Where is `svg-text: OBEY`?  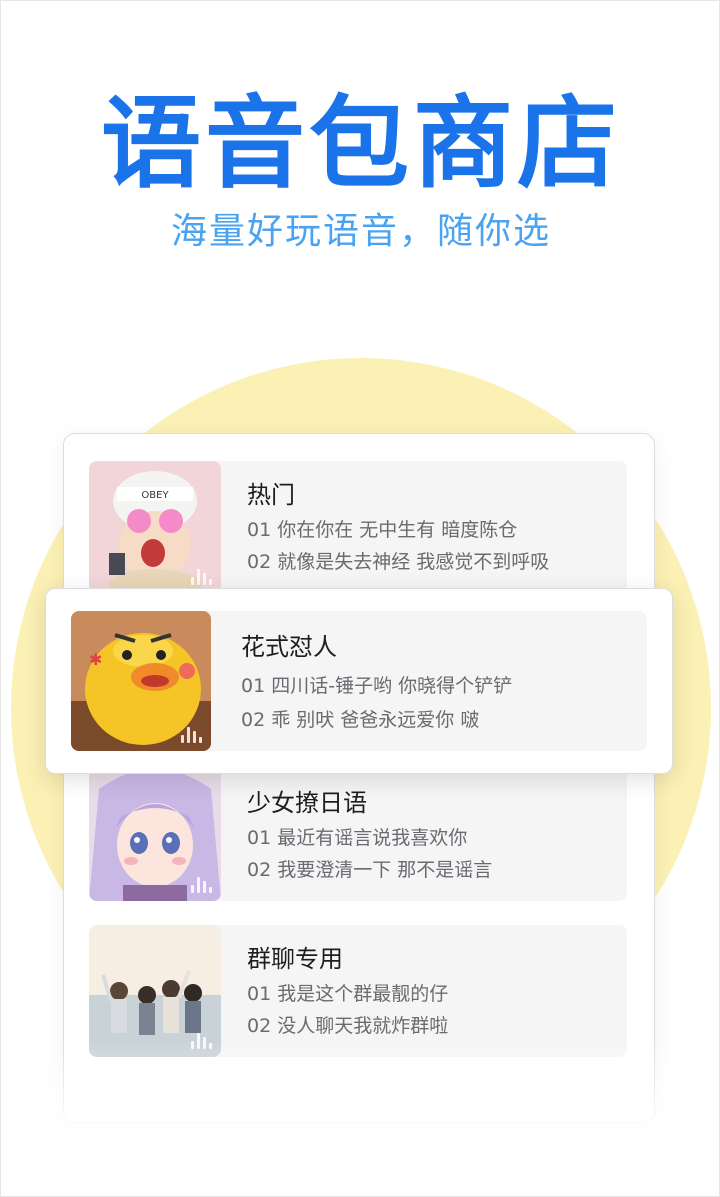 svg-text: OBEY is located at coordinates (155, 495).